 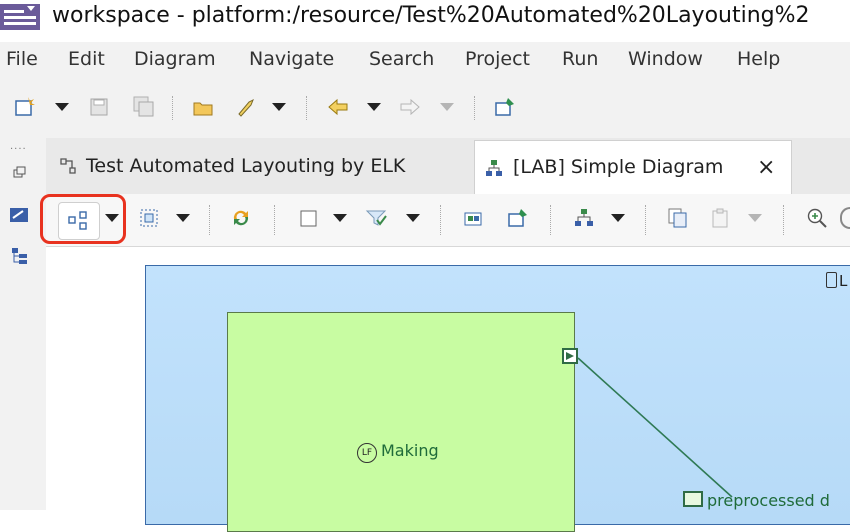 I want to click on tab-test-automated-layouting: Test Automated Layouting by ELK, so click(x=260, y=167).